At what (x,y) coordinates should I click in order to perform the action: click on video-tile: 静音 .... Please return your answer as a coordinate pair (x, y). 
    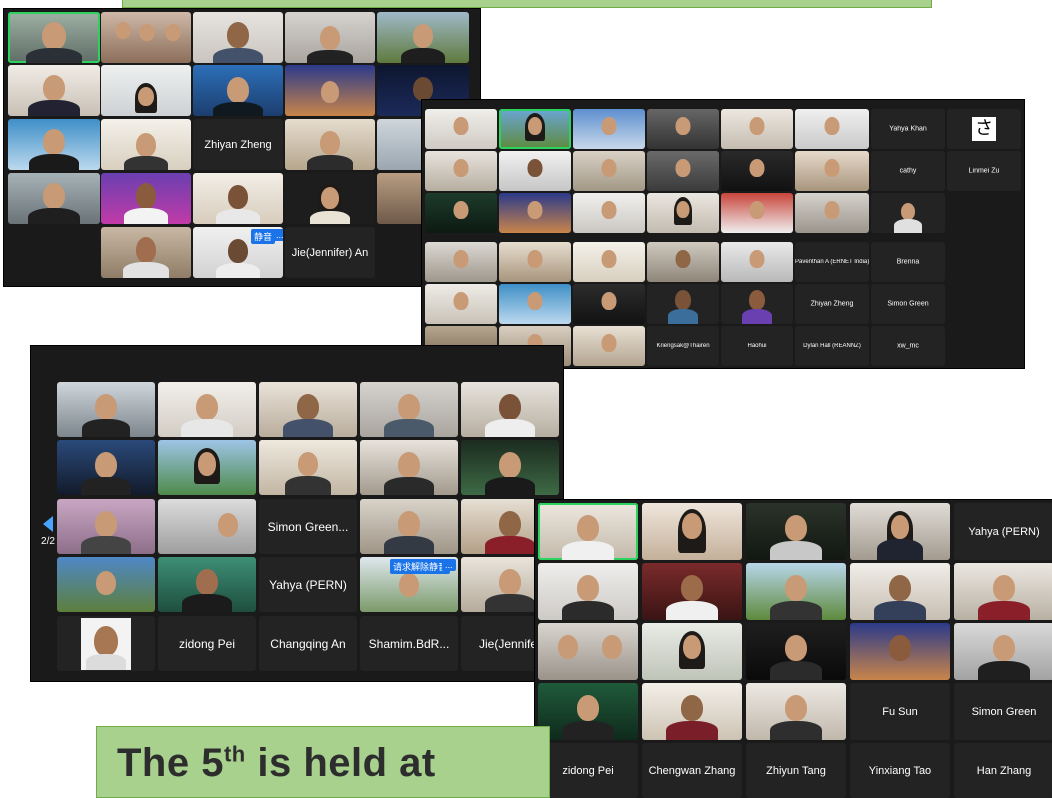
    Looking at the image, I should click on (238, 252).